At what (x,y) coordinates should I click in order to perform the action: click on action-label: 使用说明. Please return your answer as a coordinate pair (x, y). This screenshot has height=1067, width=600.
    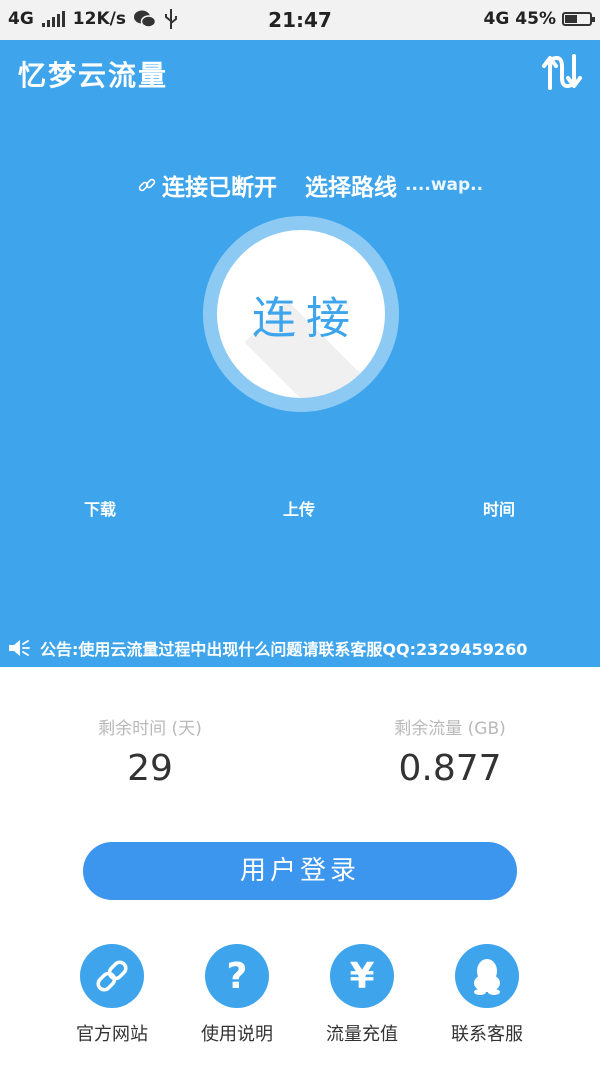
    Looking at the image, I should click on (237, 1034).